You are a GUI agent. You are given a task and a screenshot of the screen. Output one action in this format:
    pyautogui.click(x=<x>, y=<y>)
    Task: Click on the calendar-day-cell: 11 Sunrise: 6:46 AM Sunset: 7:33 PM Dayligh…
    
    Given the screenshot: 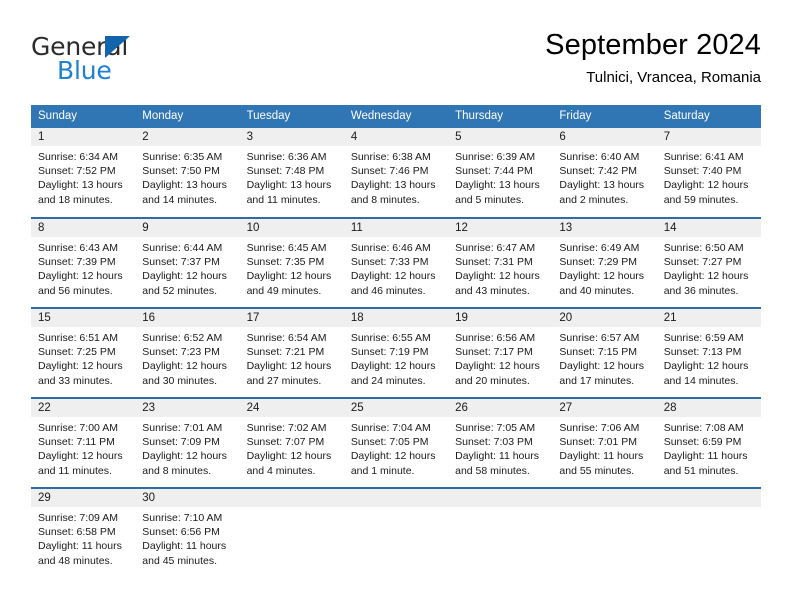 What is the action you would take?
    pyautogui.click(x=396, y=262)
    